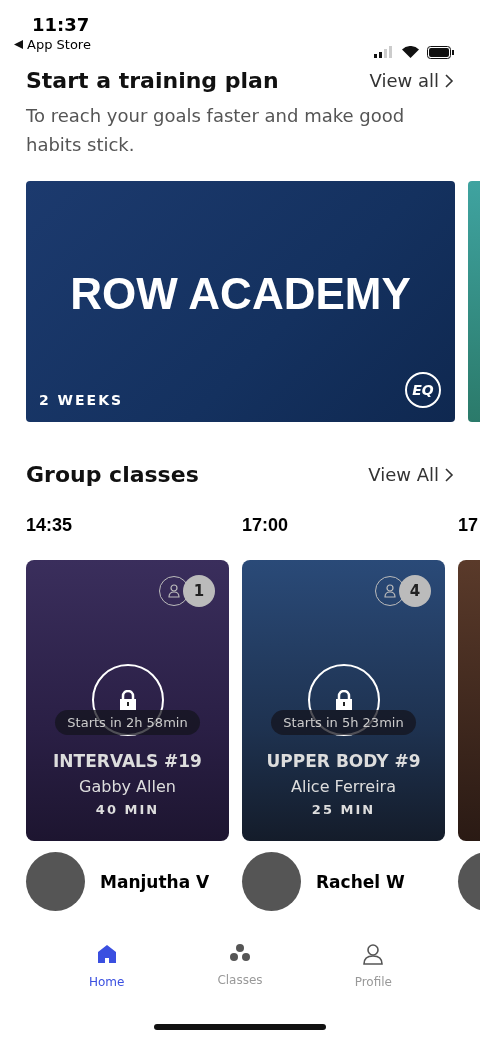 Image resolution: width=480 pixels, height=1039 pixels. What do you see at coordinates (360, 881) in the screenshot?
I see `host-name: Rachel W` at bounding box center [360, 881].